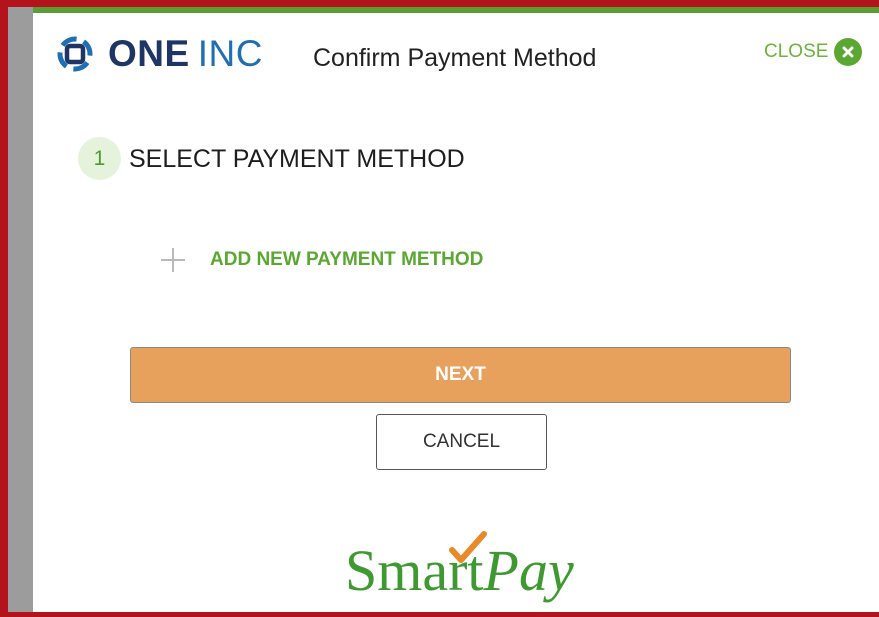 The height and width of the screenshot is (617, 879). Describe the element at coordinates (20, 309) in the screenshot. I see `side-strip` at that location.